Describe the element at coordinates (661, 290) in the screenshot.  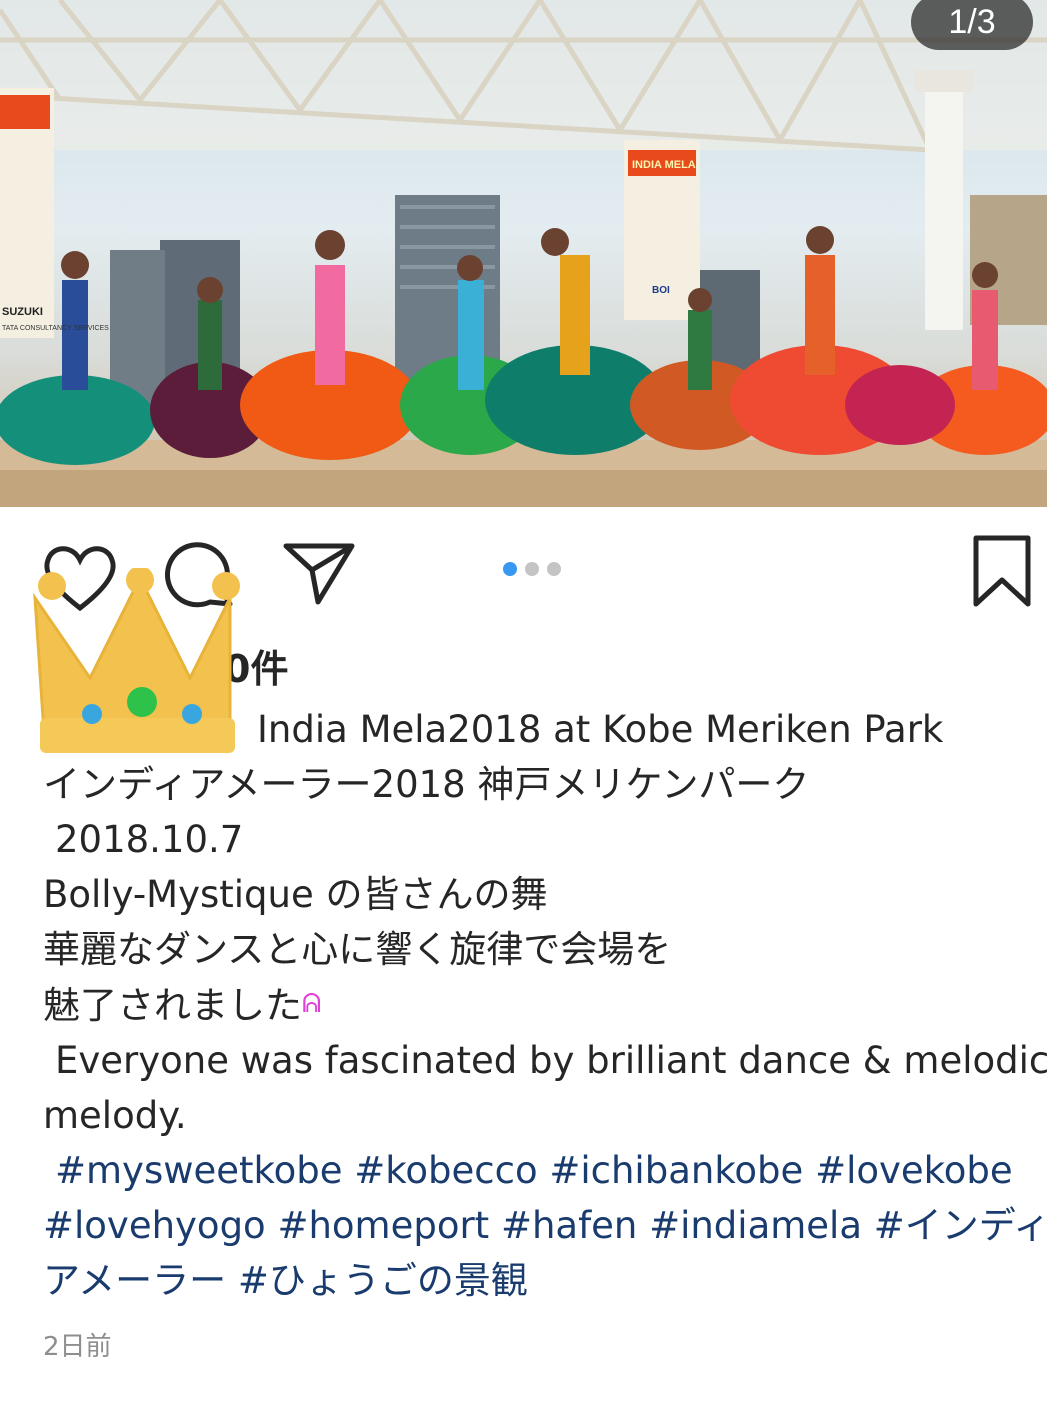
I see `sponsor-boi: BOI` at that location.